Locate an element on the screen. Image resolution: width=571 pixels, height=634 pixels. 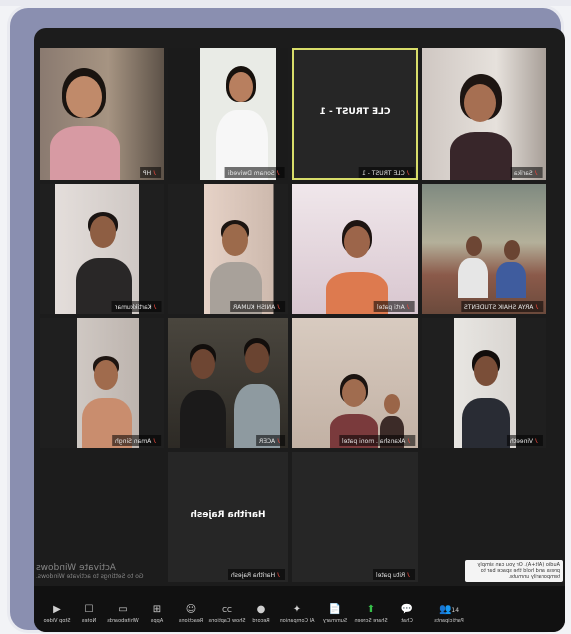
video-tile-acer: ﾉ ACER is located at coordinates (228, 383).